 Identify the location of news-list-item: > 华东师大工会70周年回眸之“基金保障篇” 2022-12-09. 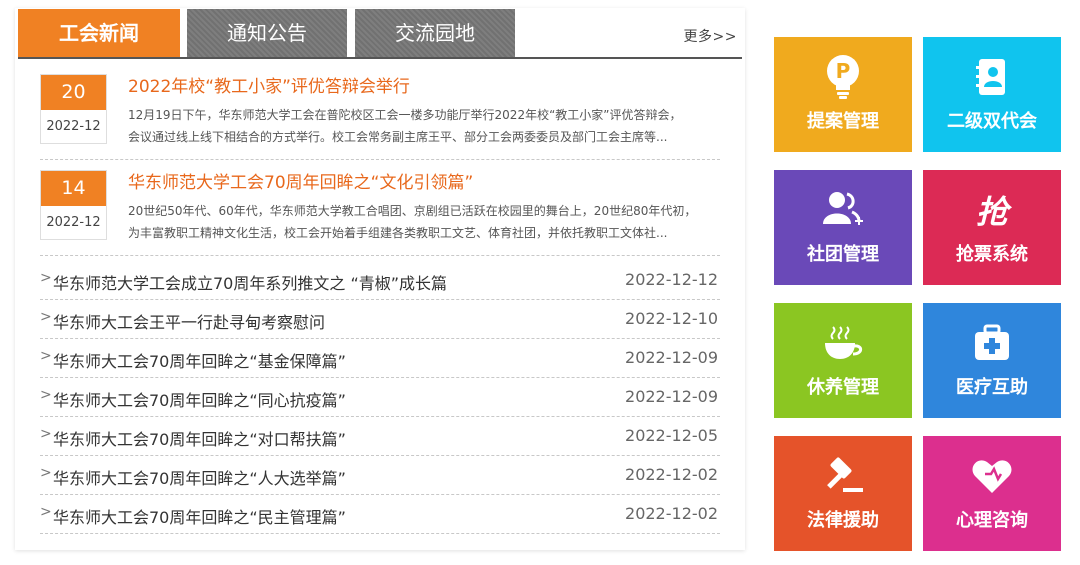
(380, 358).